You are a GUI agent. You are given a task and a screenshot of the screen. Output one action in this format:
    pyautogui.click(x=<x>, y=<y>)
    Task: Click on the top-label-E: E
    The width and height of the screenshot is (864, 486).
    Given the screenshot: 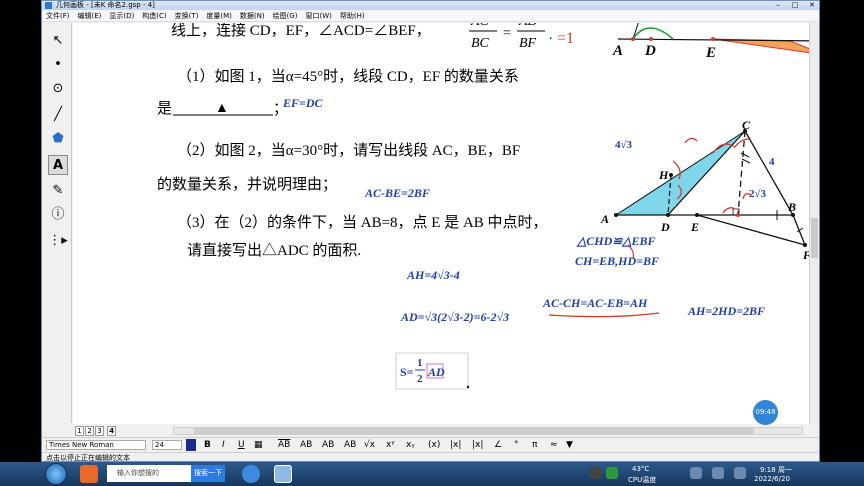 What is the action you would take?
    pyautogui.click(x=710, y=53)
    